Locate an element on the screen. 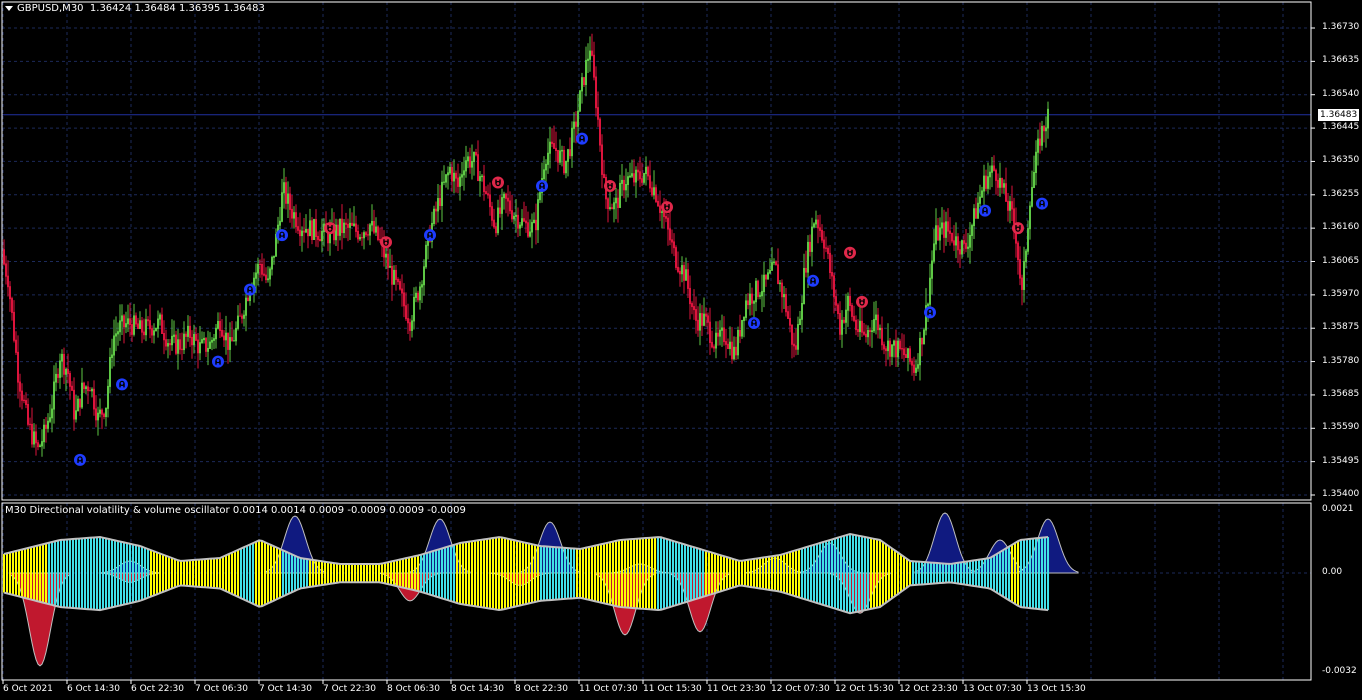  price-tick-label: 1.36445 is located at coordinates (1341, 127).